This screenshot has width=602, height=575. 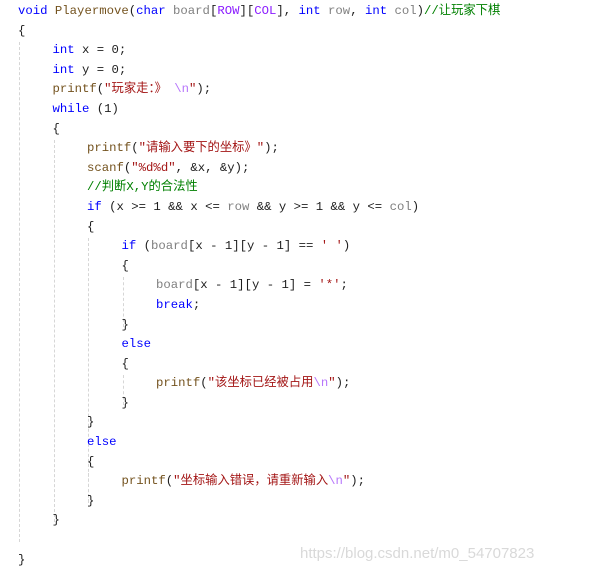 I want to click on macro: ROW, so click(x=228, y=11).